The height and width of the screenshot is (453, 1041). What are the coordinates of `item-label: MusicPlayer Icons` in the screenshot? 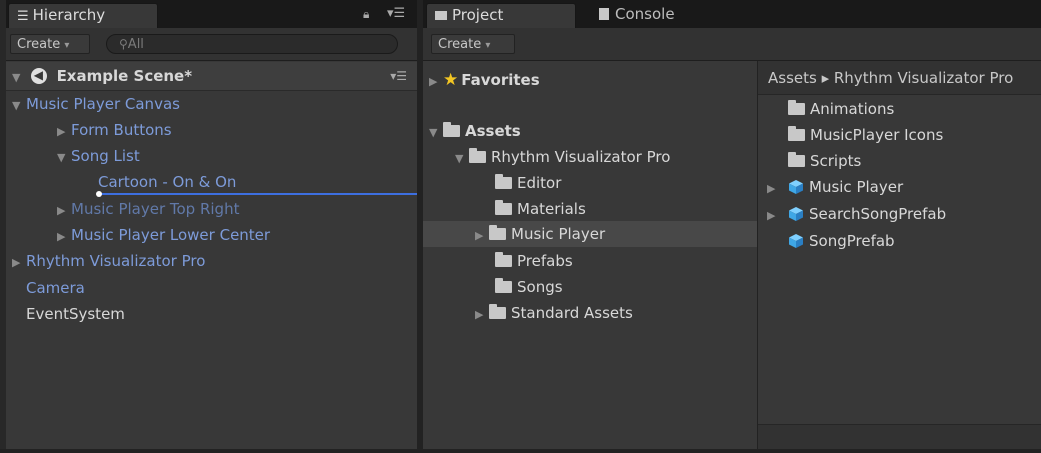 It's located at (877, 135).